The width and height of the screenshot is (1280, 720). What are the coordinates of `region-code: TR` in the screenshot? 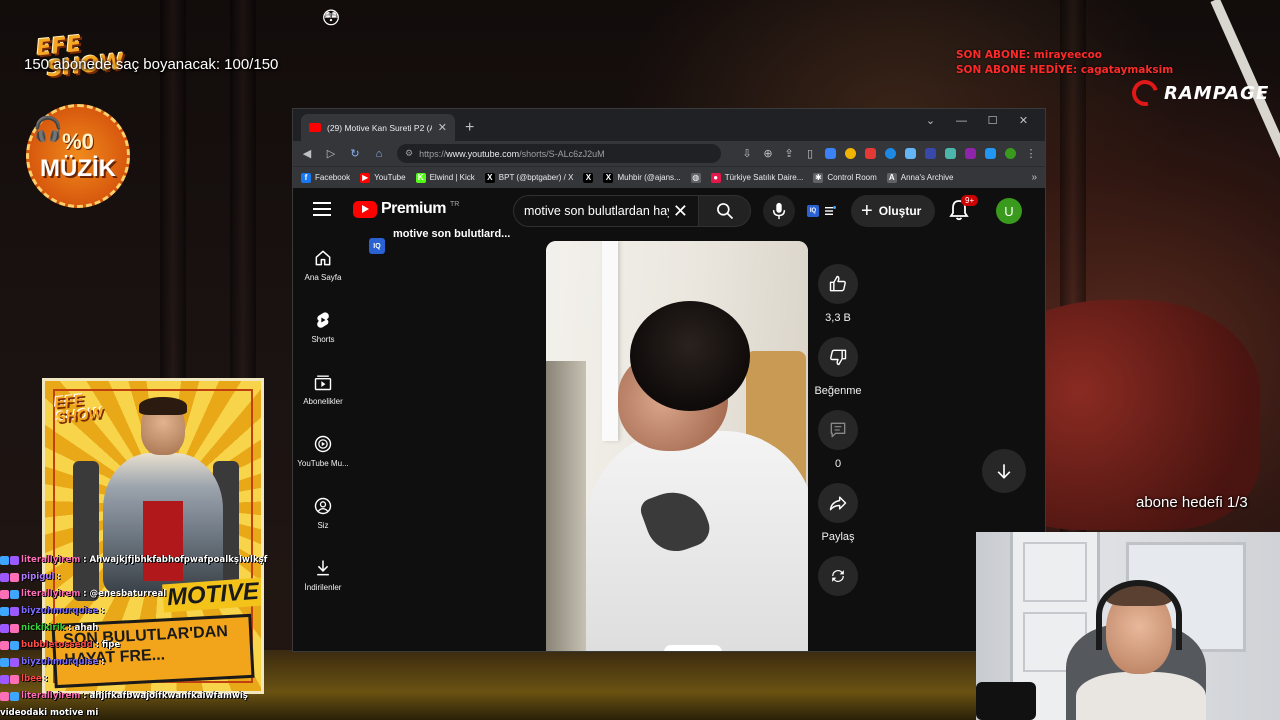 It's located at (454, 204).